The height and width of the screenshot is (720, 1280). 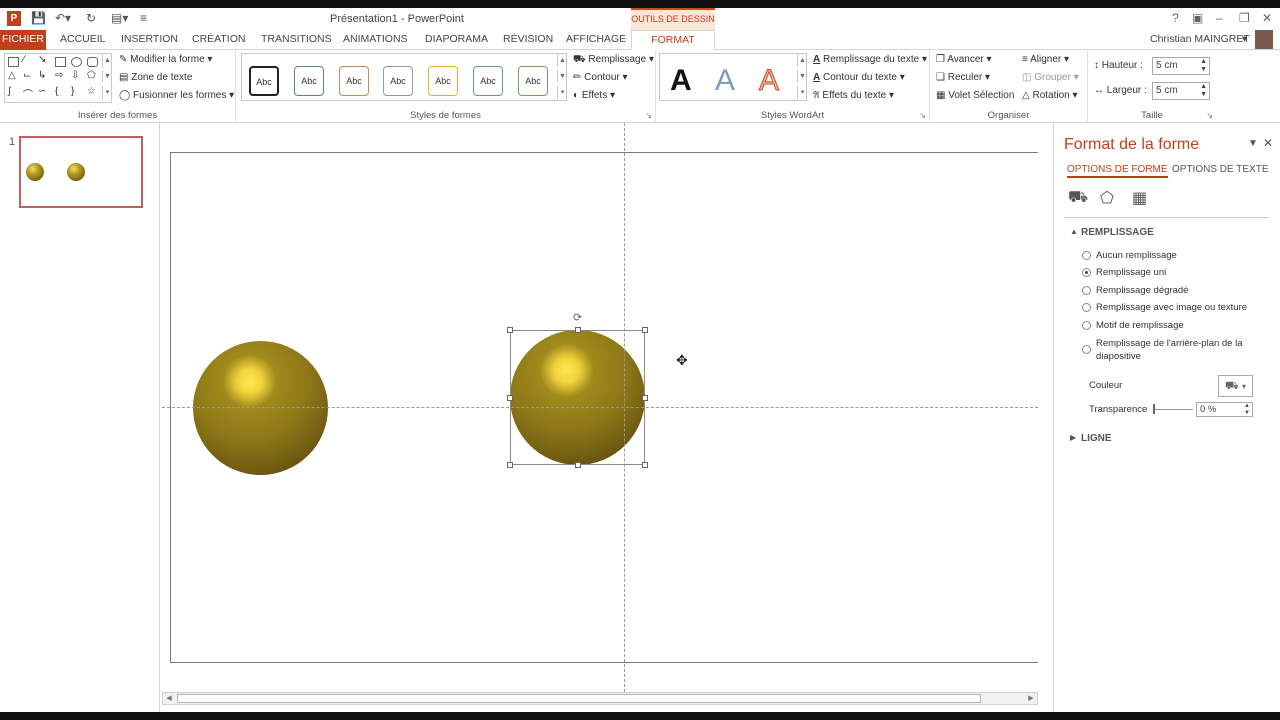 What do you see at coordinates (398, 81) in the screenshot?
I see `shape-style-4: Abc` at bounding box center [398, 81].